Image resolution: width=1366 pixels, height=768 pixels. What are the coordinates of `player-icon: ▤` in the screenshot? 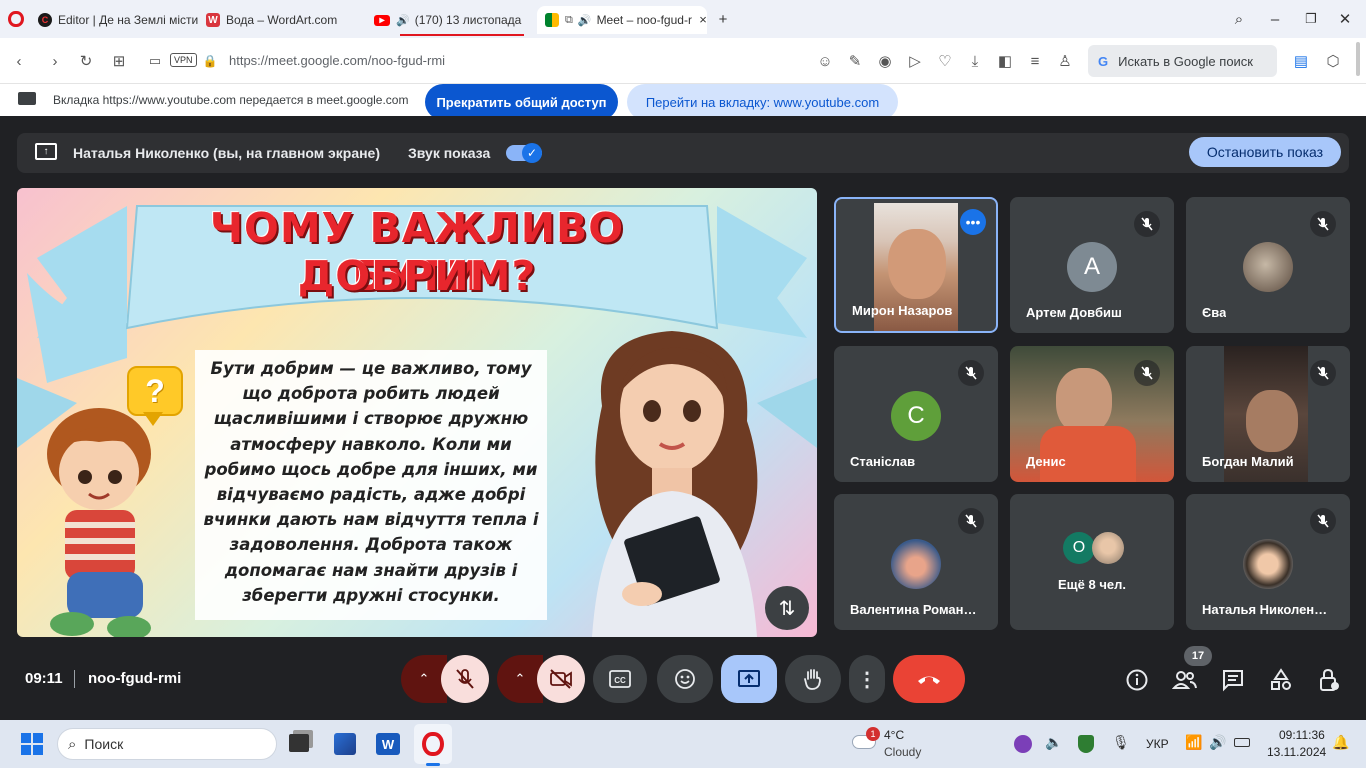 It's located at (1301, 61).